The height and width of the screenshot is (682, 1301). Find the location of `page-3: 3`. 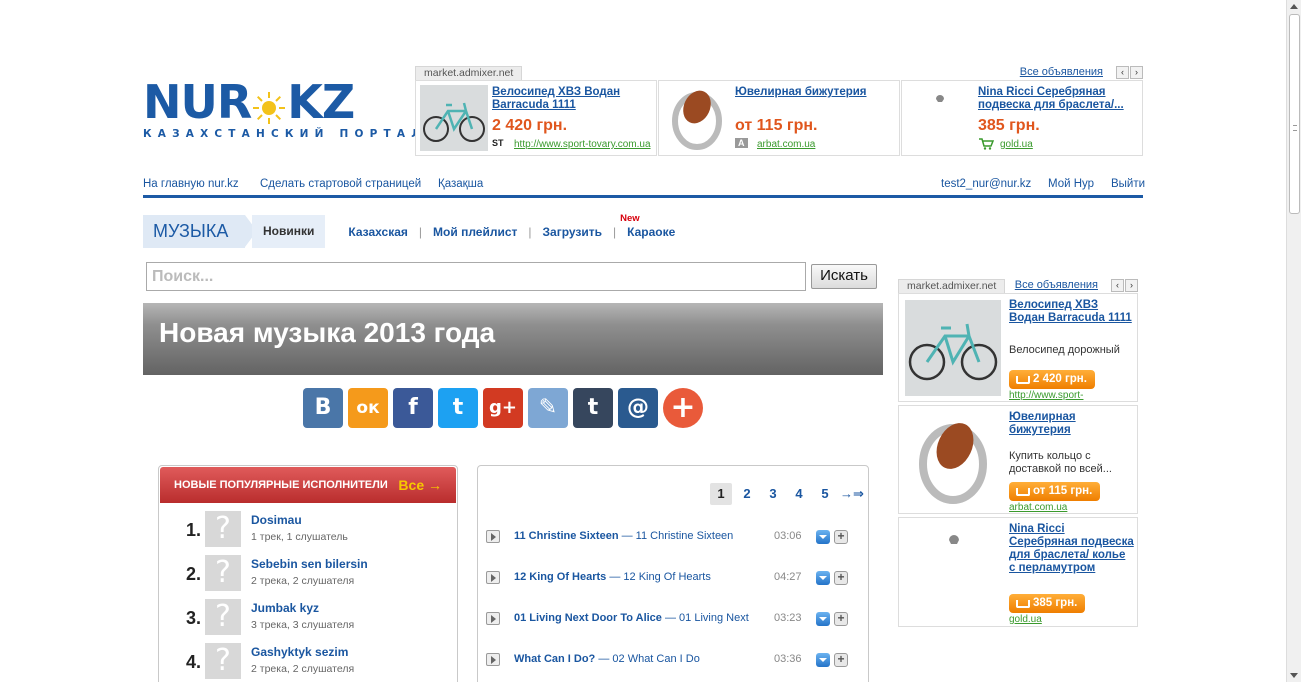

page-3: 3 is located at coordinates (773, 494).